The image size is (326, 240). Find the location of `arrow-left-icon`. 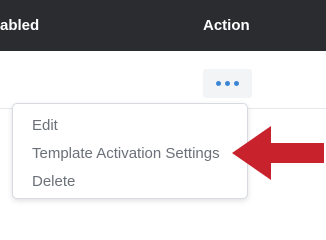

arrow-left-icon is located at coordinates (278, 153).